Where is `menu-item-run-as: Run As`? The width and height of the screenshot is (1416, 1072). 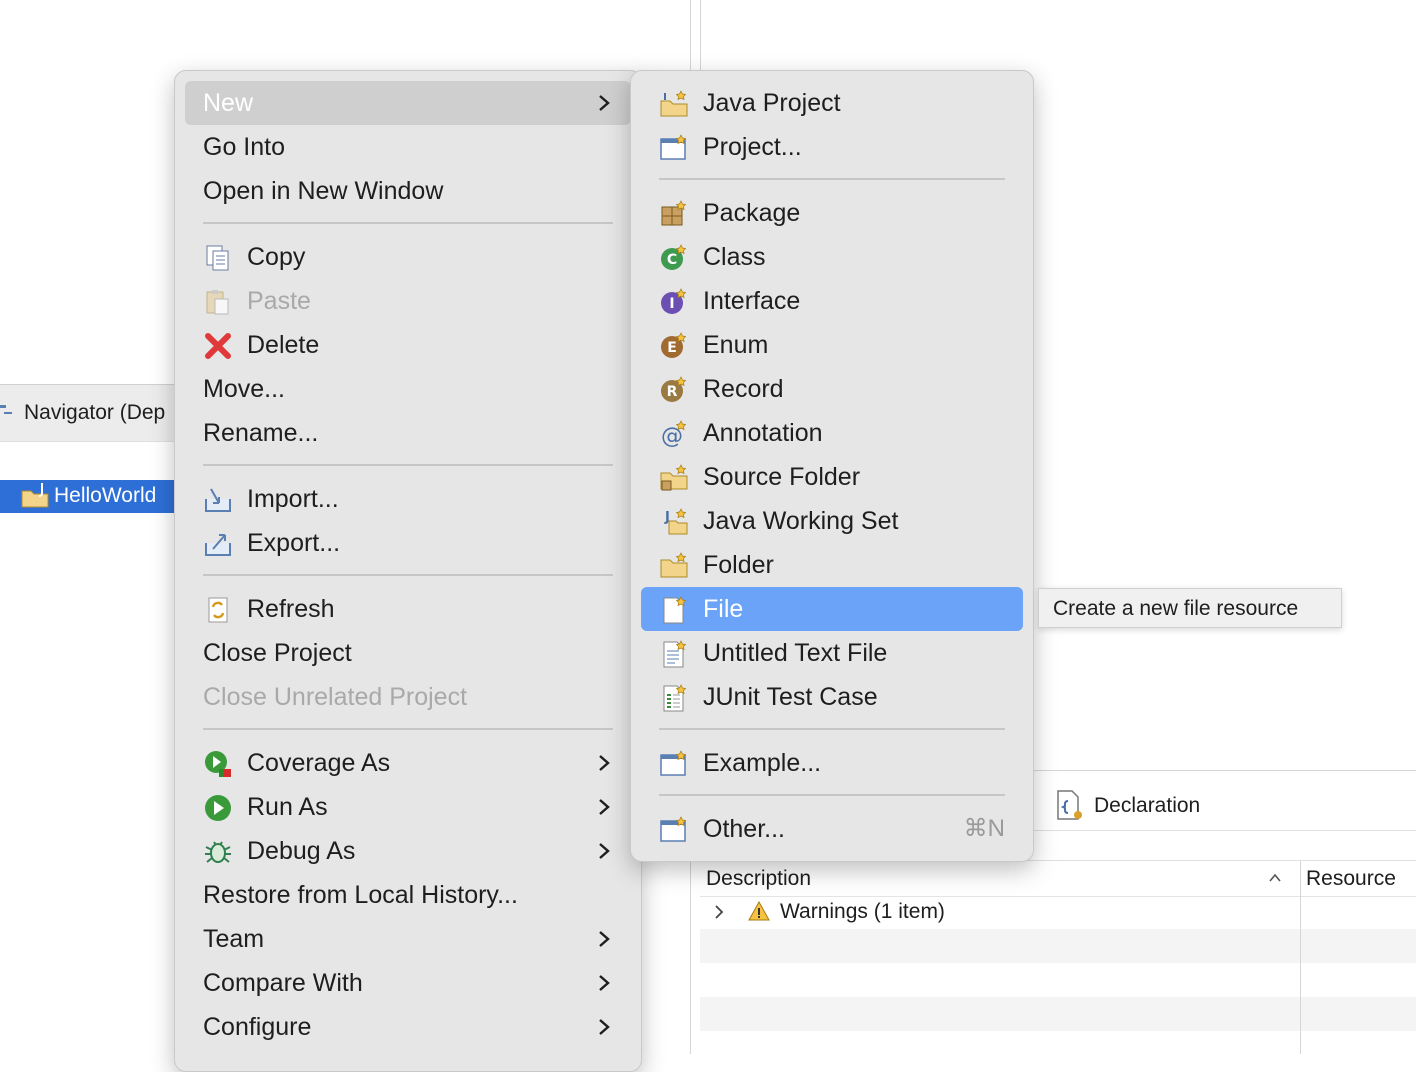 menu-item-run-as: Run As is located at coordinates (408, 807).